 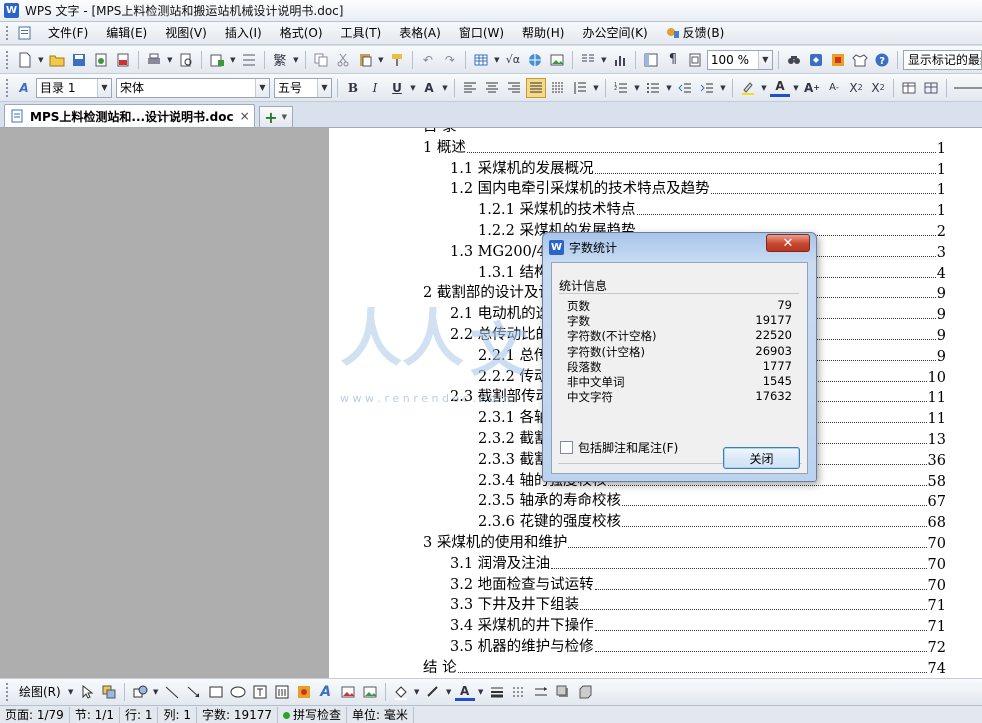 What do you see at coordinates (788, 243) in the screenshot?
I see `dialog-close-icon: ✕` at bounding box center [788, 243].